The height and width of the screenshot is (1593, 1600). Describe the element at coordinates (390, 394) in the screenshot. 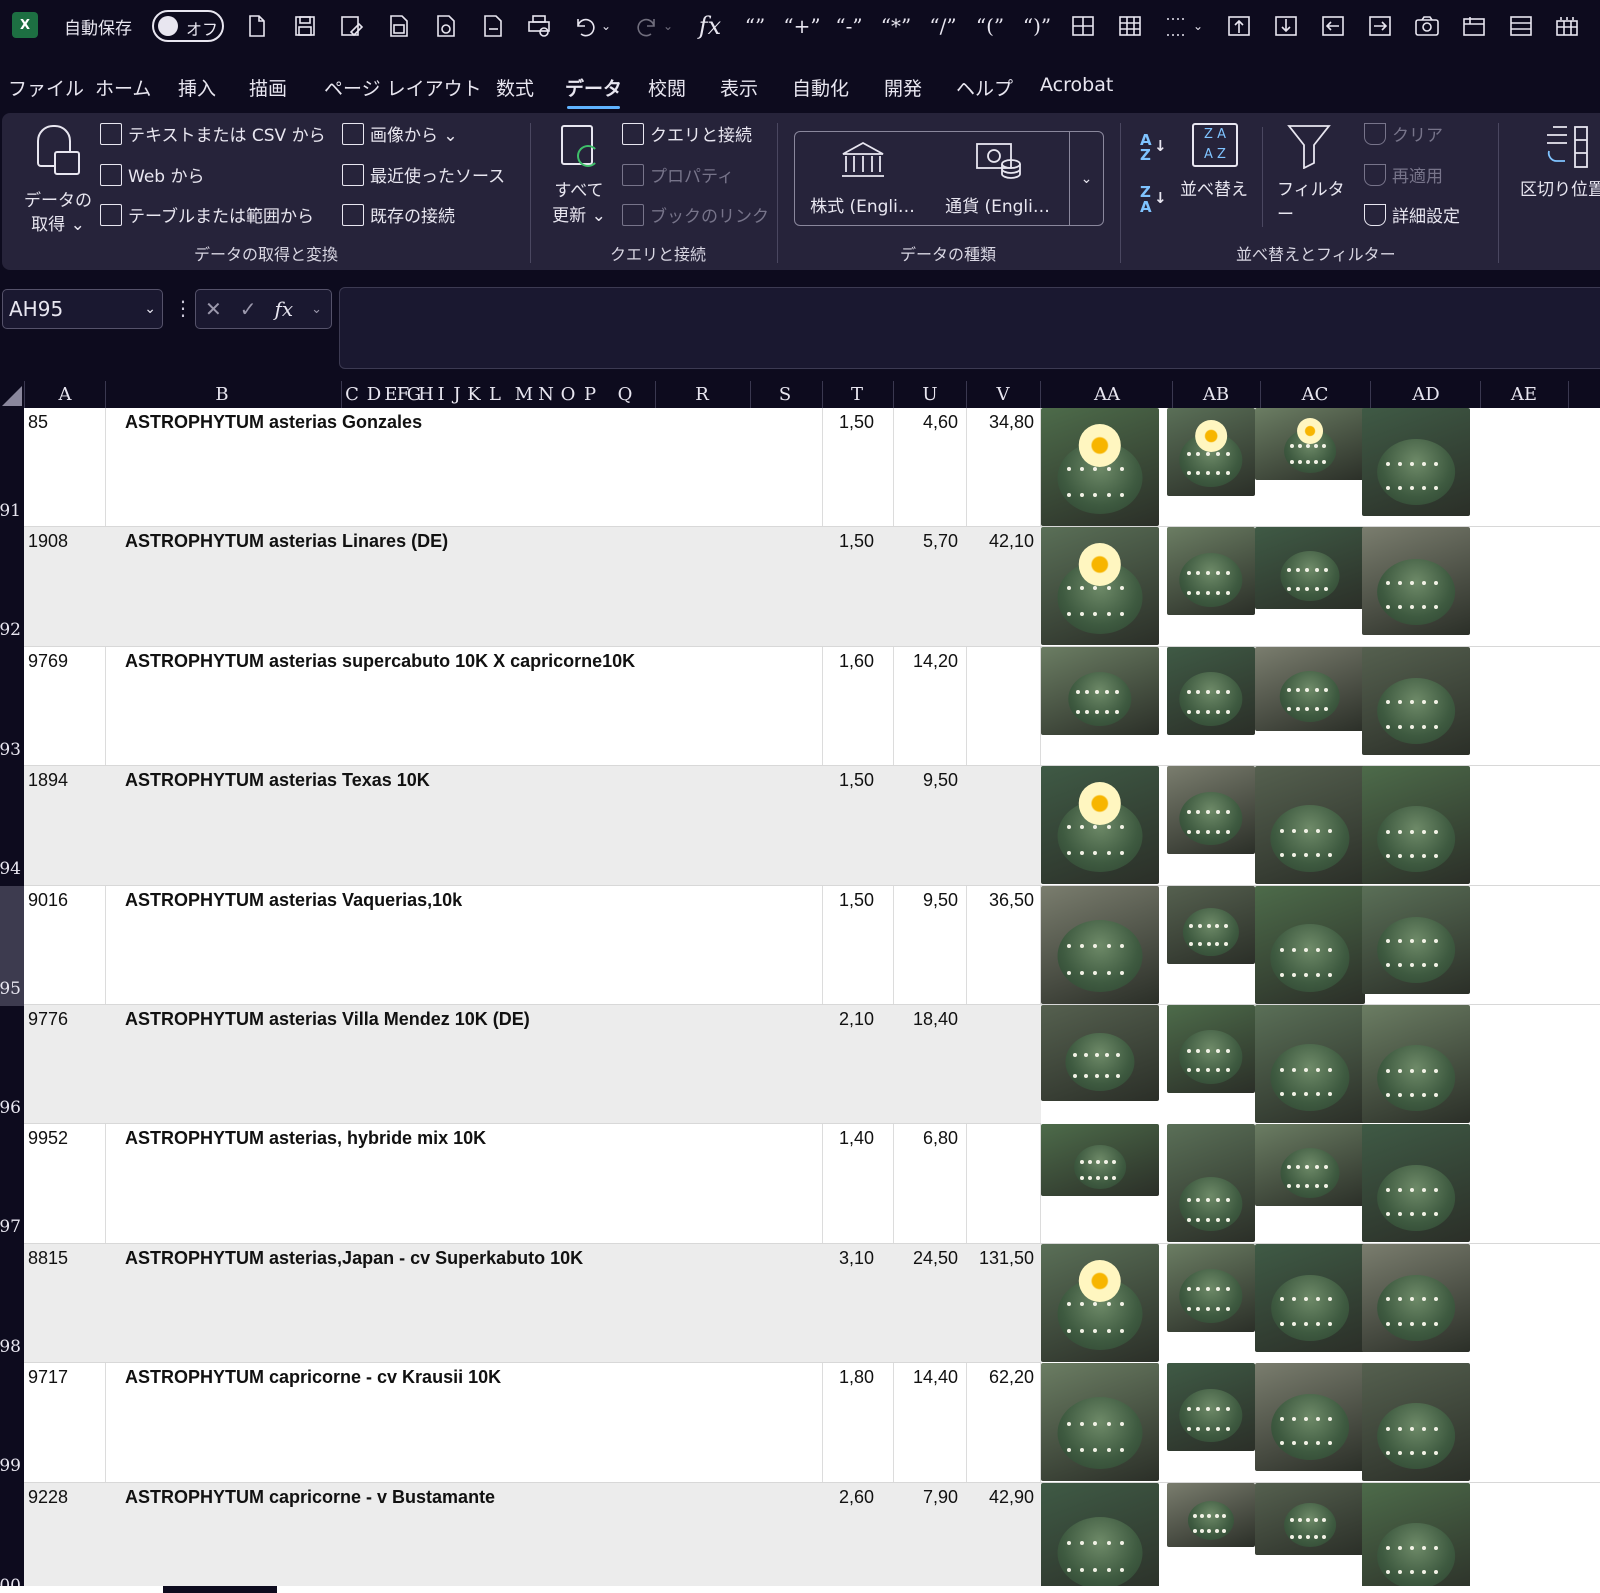

I see `col-header-e: E` at that location.